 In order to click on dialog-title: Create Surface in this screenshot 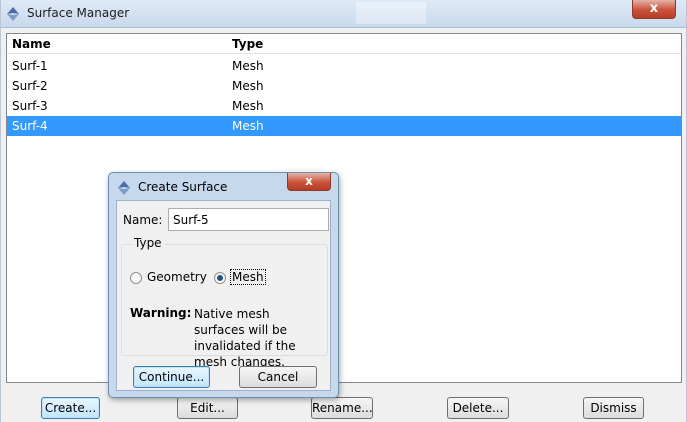, I will do `click(183, 187)`.